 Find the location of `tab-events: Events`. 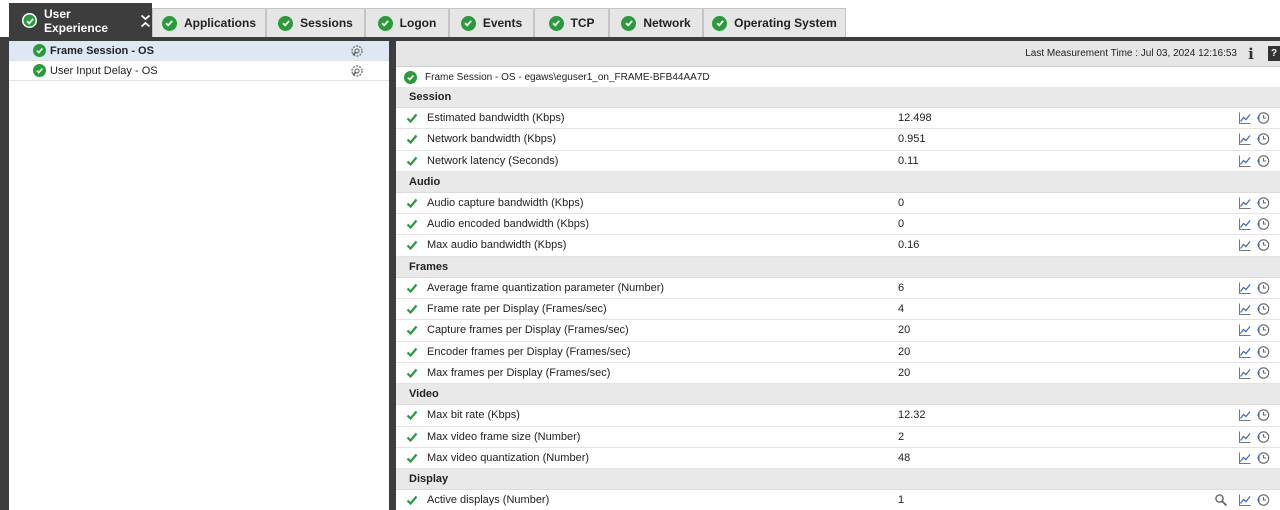

tab-events: Events is located at coordinates (491, 22).